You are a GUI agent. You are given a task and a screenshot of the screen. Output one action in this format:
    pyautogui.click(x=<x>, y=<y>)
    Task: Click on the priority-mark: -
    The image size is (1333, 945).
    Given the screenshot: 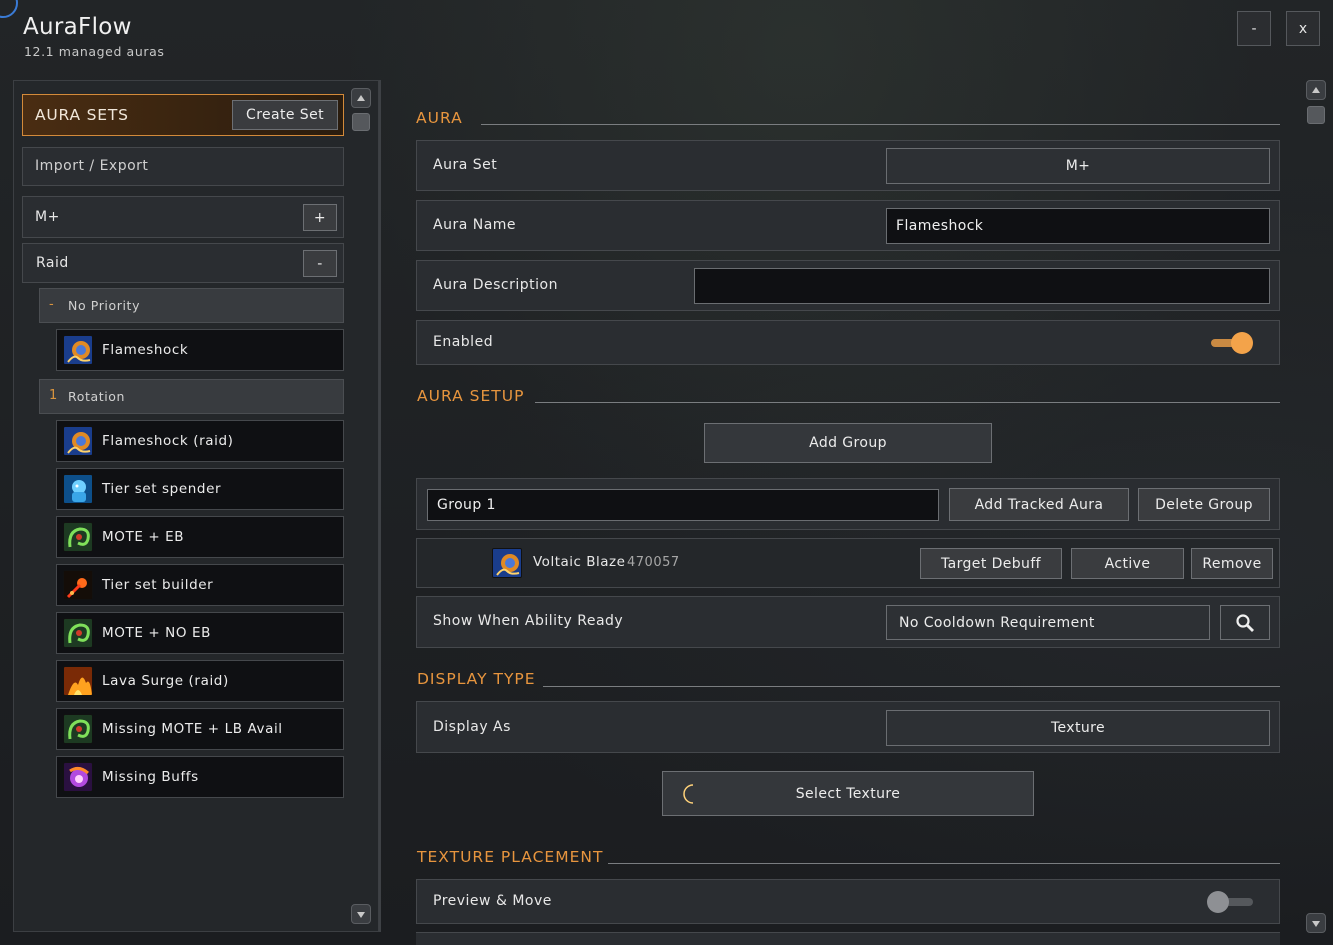 What is the action you would take?
    pyautogui.click(x=51, y=304)
    